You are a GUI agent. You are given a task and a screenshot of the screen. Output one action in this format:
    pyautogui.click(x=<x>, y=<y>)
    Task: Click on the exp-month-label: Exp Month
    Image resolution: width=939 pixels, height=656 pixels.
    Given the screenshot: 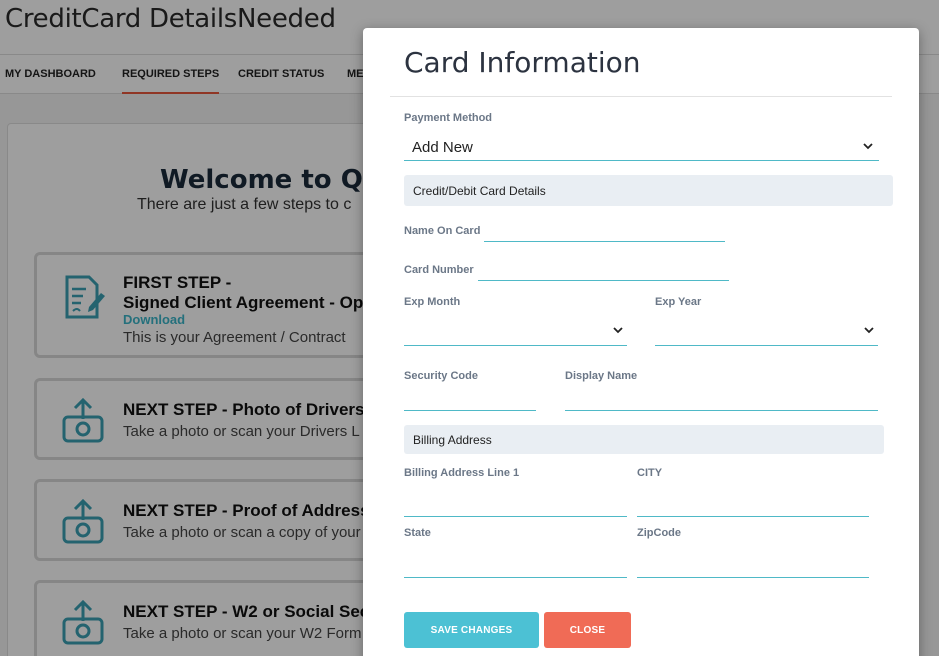 What is the action you would take?
    pyautogui.click(x=432, y=302)
    